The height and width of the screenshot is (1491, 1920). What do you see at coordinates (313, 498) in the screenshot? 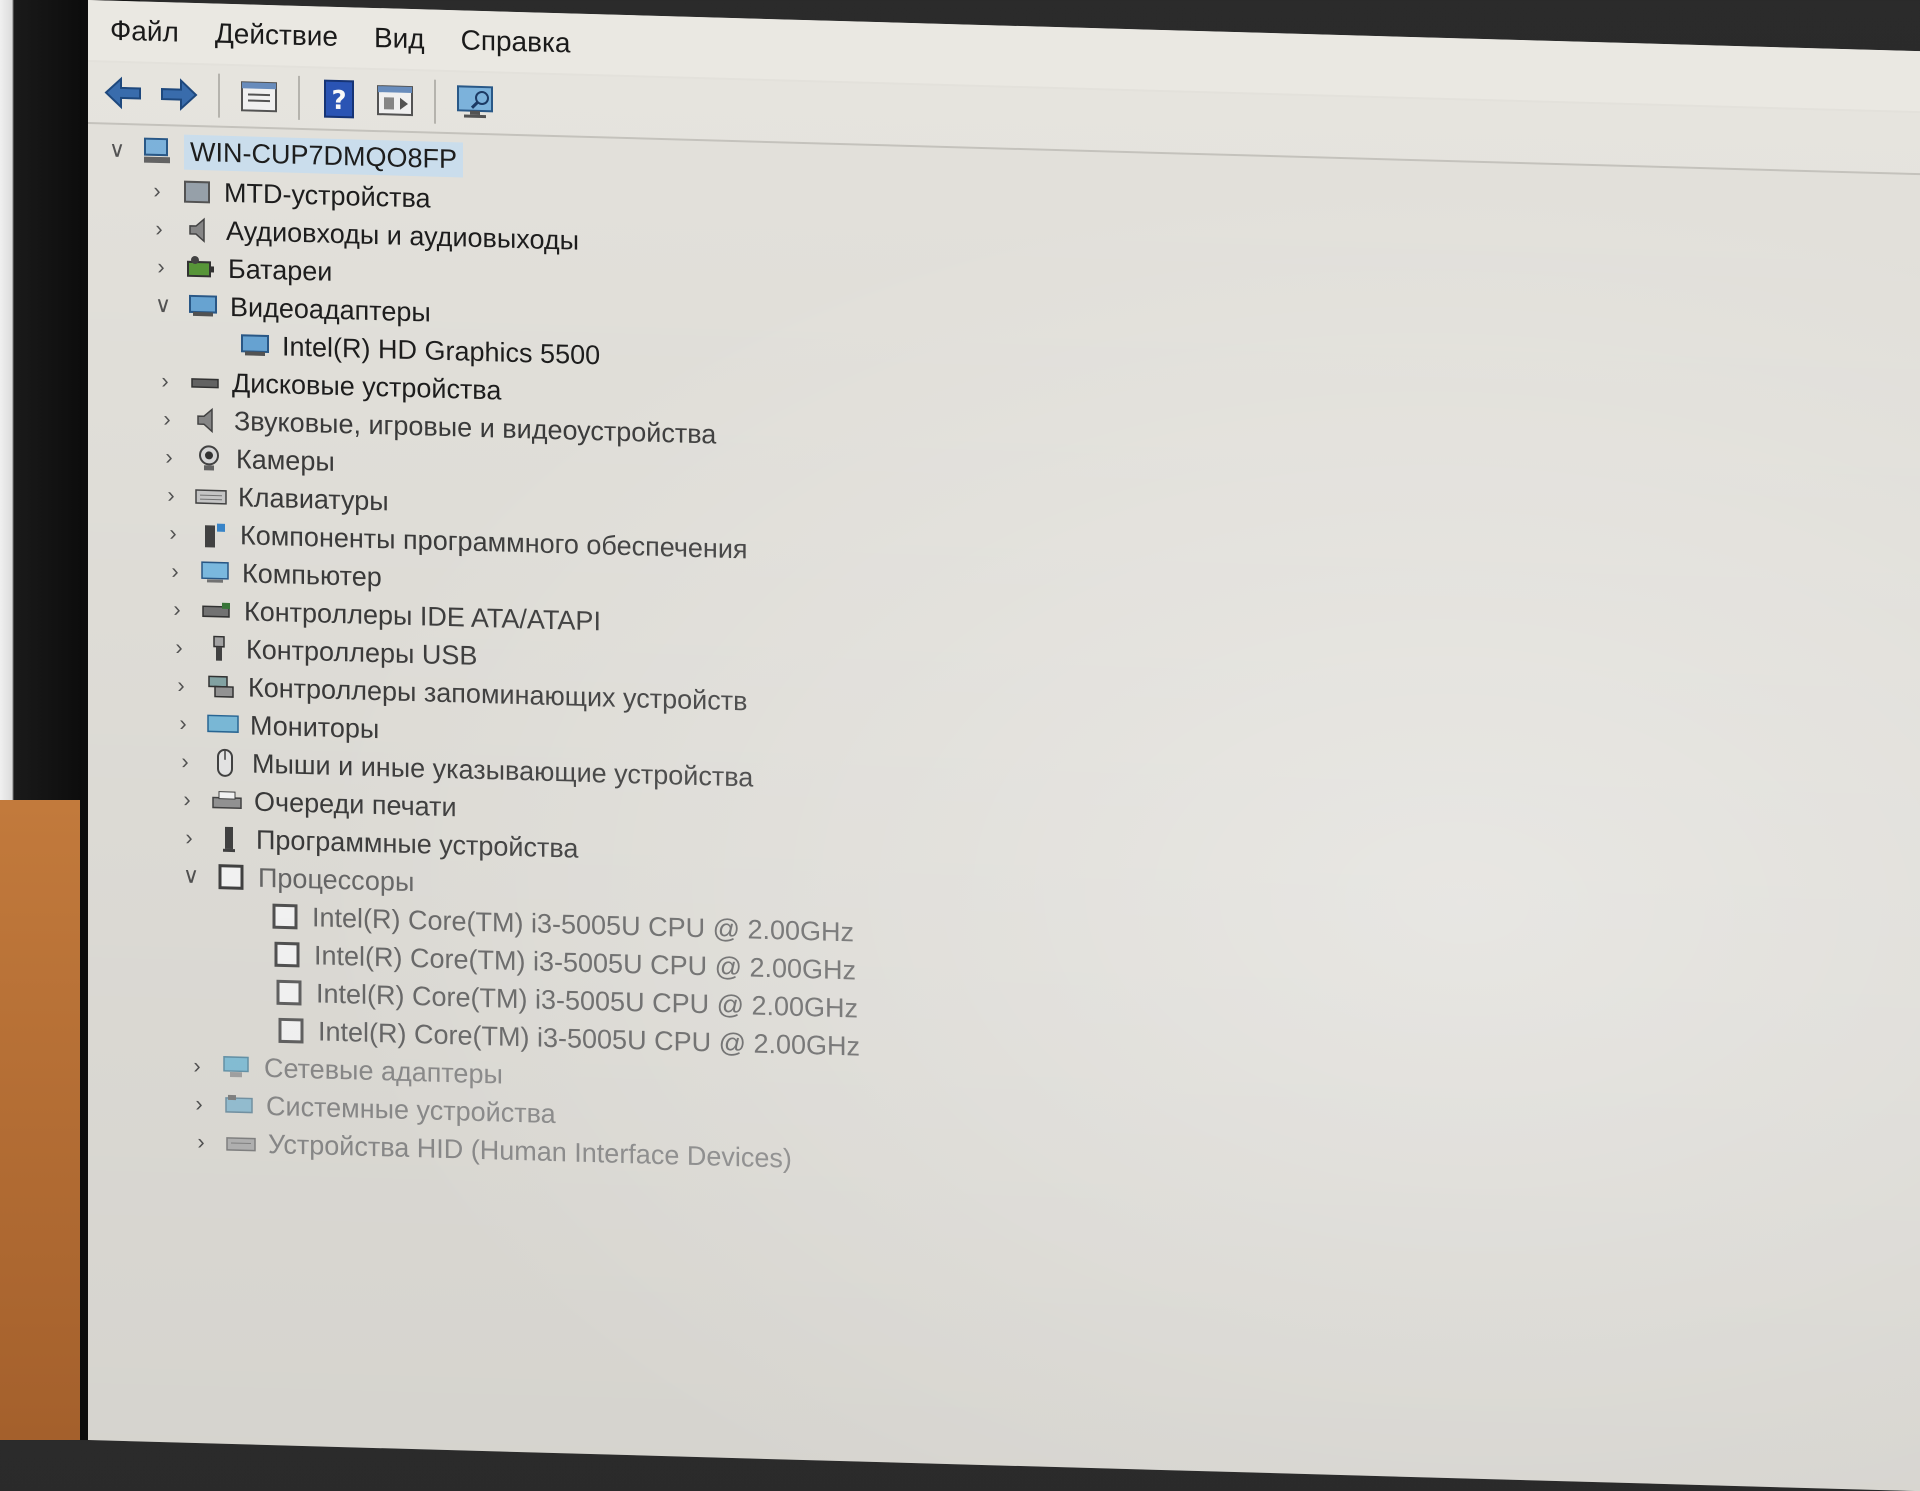
I see `tree-category-label: Клавиатуры` at bounding box center [313, 498].